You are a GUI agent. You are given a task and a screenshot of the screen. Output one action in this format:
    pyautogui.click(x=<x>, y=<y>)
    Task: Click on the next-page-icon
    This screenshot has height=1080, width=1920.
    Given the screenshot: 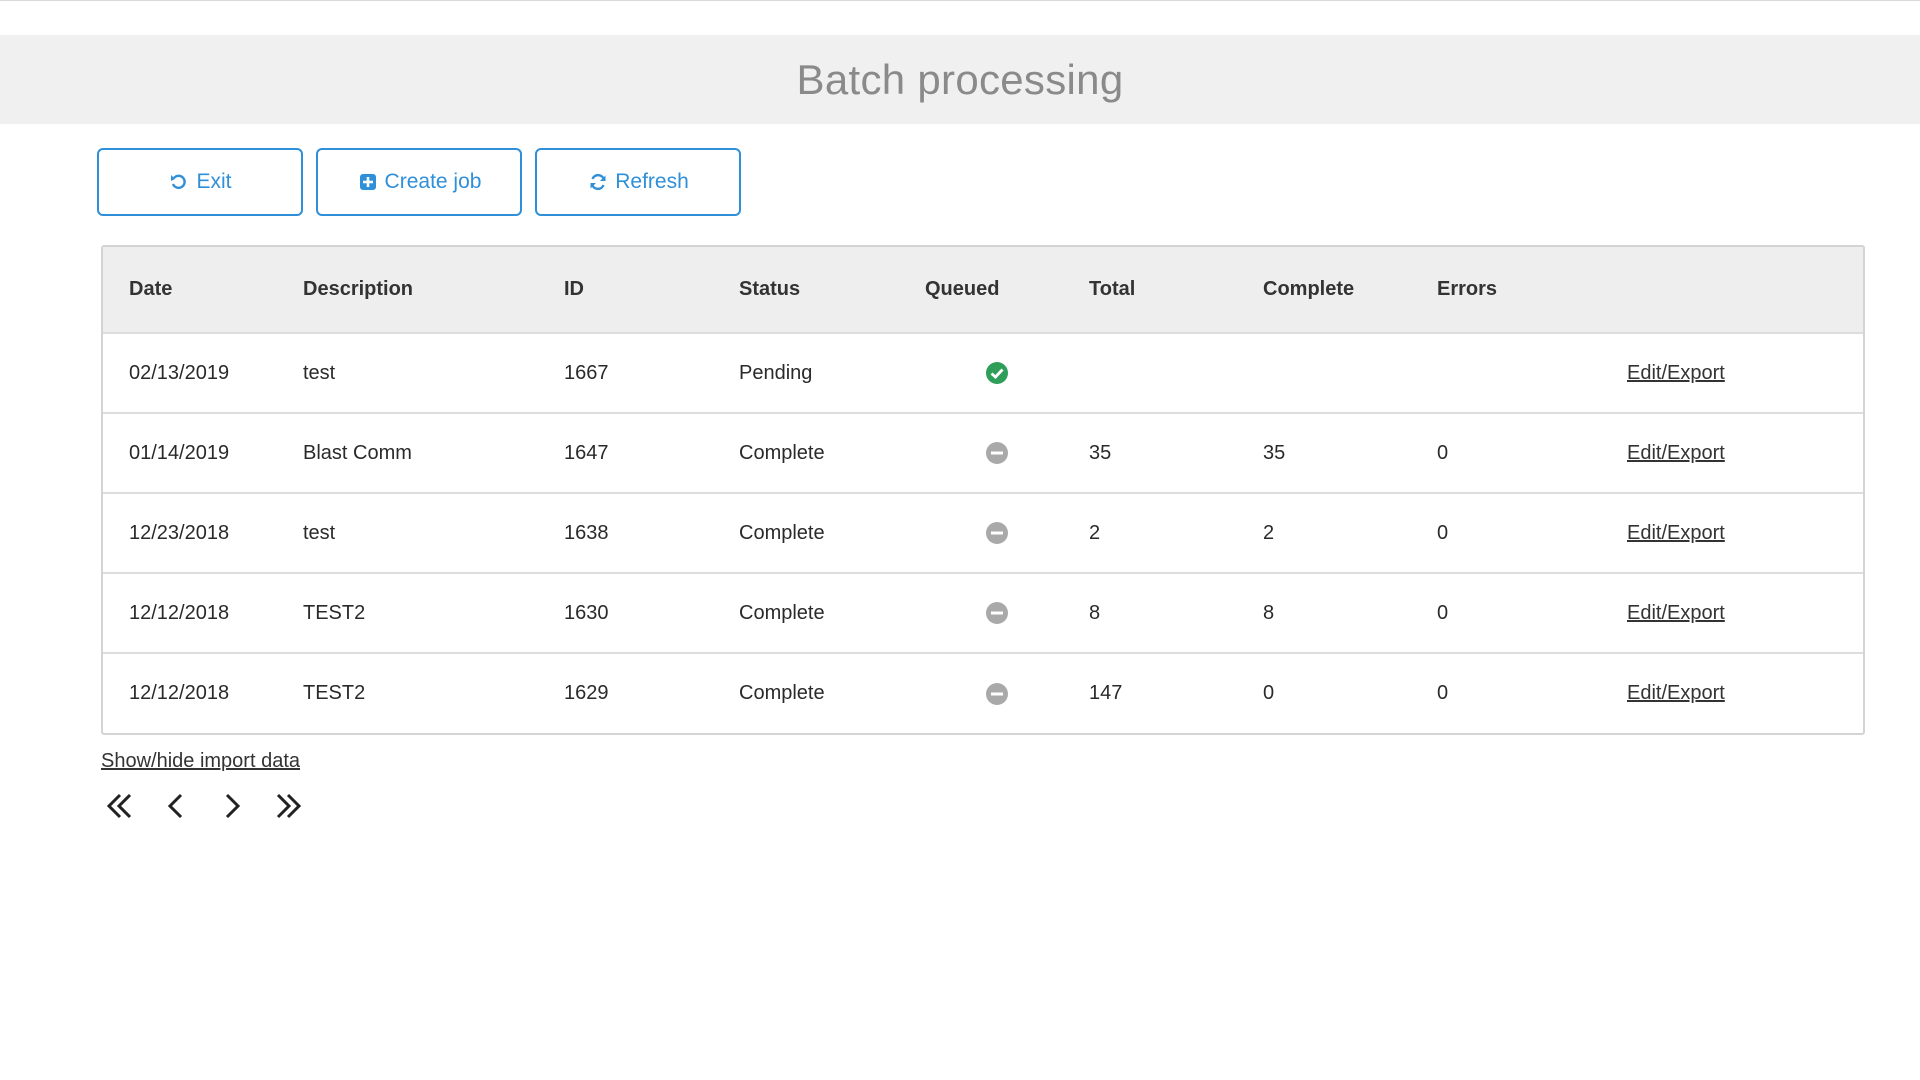 What is the action you would take?
    pyautogui.click(x=232, y=806)
    